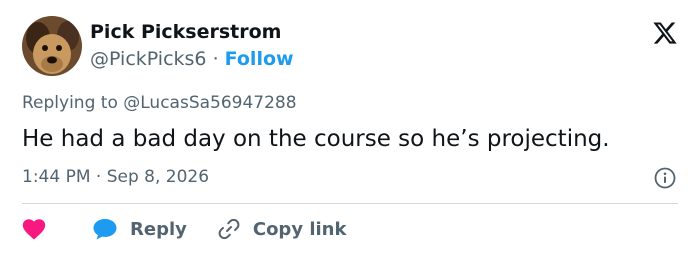  Describe the element at coordinates (105, 229) in the screenshot. I see `speech-bubble-icon` at that location.